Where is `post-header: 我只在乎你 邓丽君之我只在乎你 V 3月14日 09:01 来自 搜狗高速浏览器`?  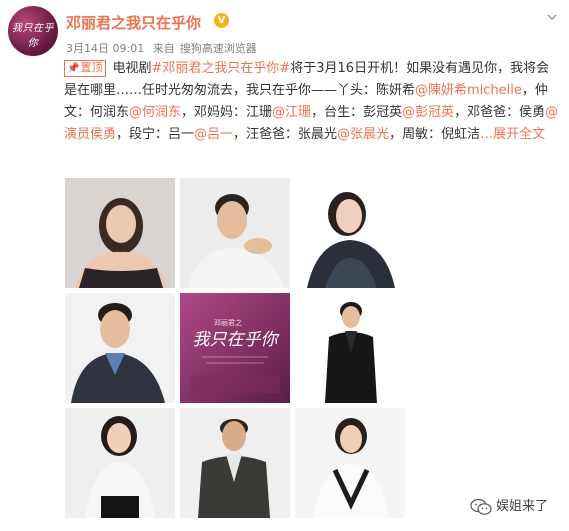
post-header: 我只在乎你 邓丽君之我只在乎你 V 3月14日 09:01 来自 搜狗高速浏览器 is located at coordinates (285, 31).